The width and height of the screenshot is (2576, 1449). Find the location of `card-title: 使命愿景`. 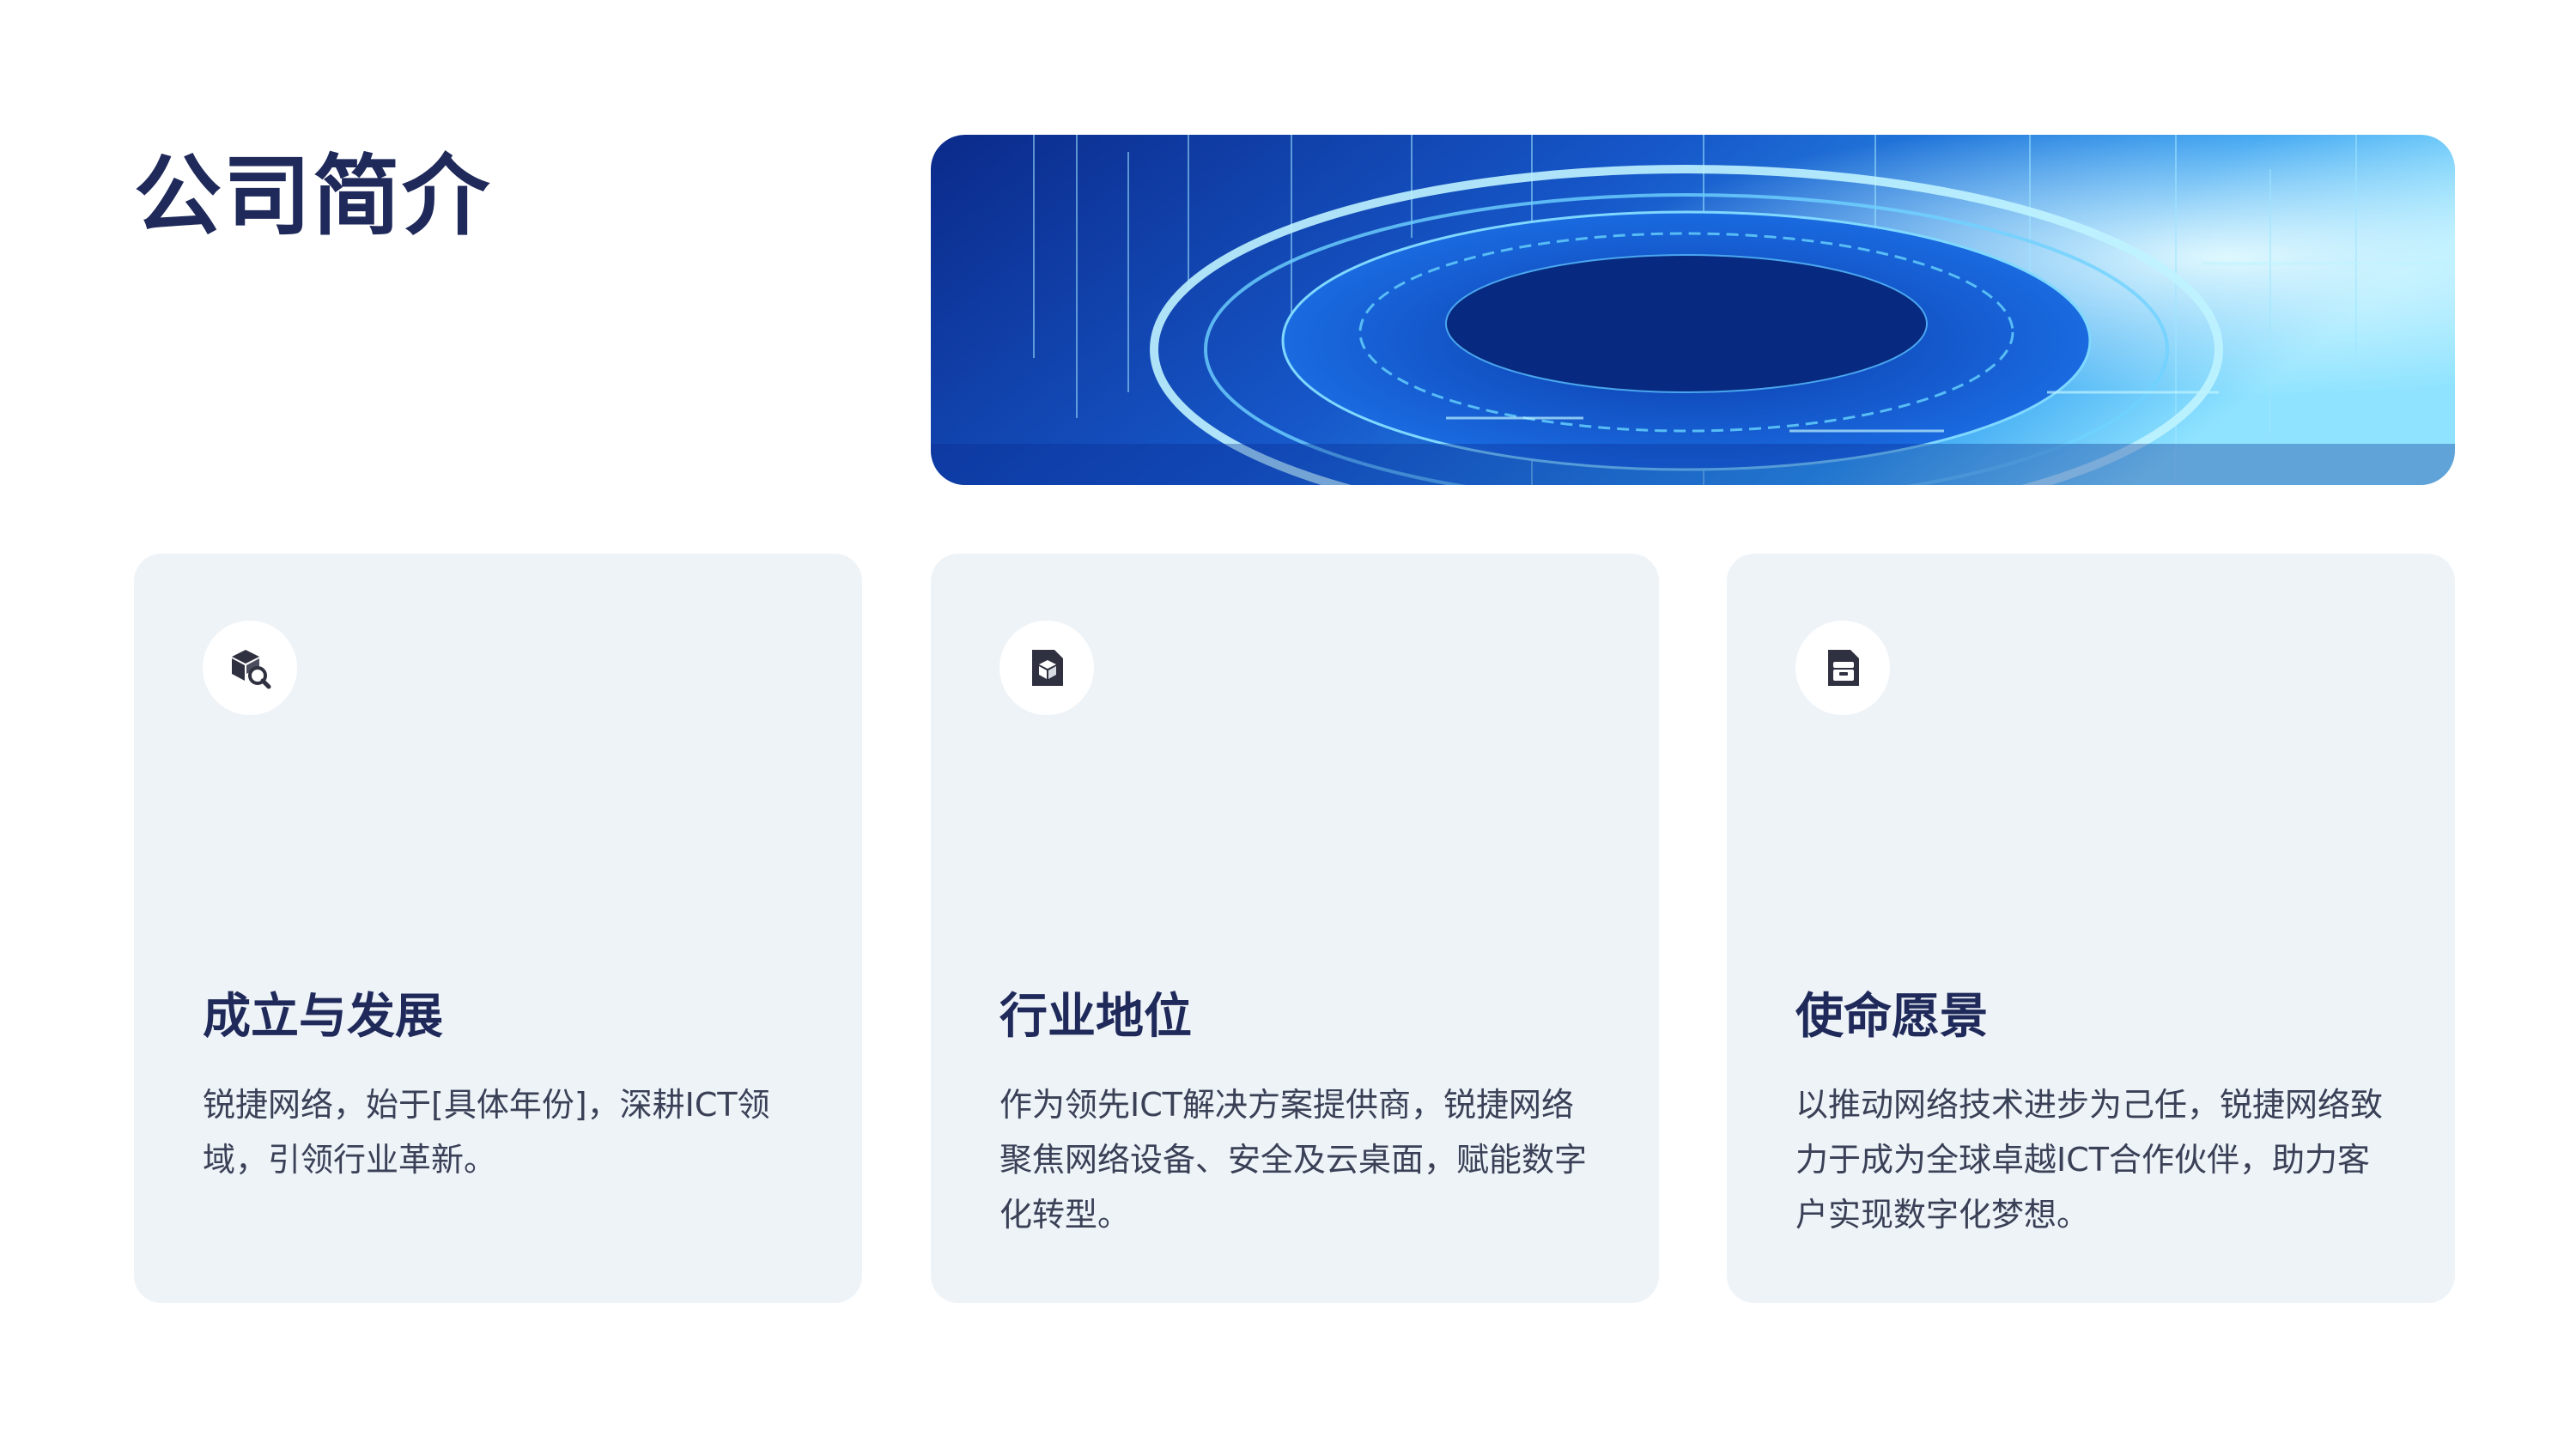

card-title: 使命愿景 is located at coordinates (1892, 1017).